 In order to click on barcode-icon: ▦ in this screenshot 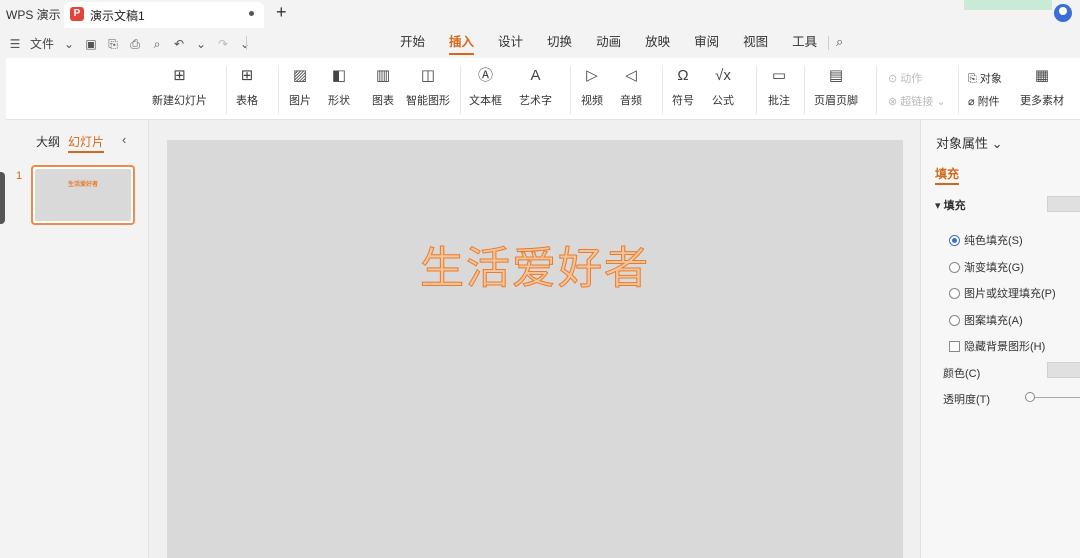, I will do `click(1042, 75)`.